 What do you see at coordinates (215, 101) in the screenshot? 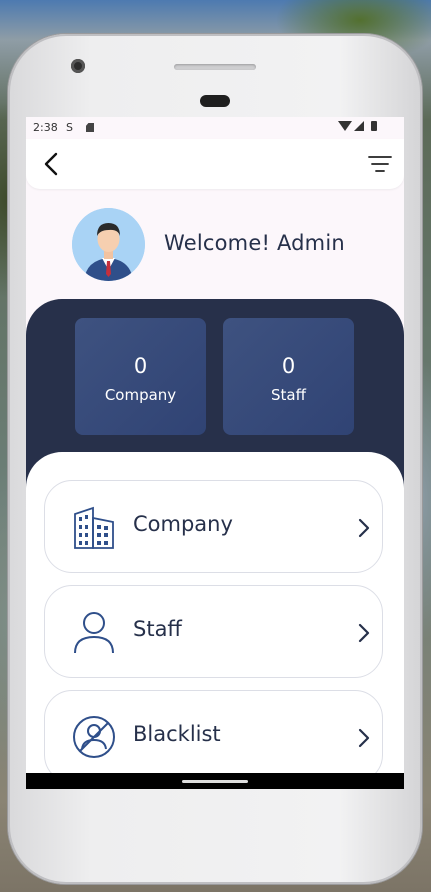
I see `proximity-sensor` at bounding box center [215, 101].